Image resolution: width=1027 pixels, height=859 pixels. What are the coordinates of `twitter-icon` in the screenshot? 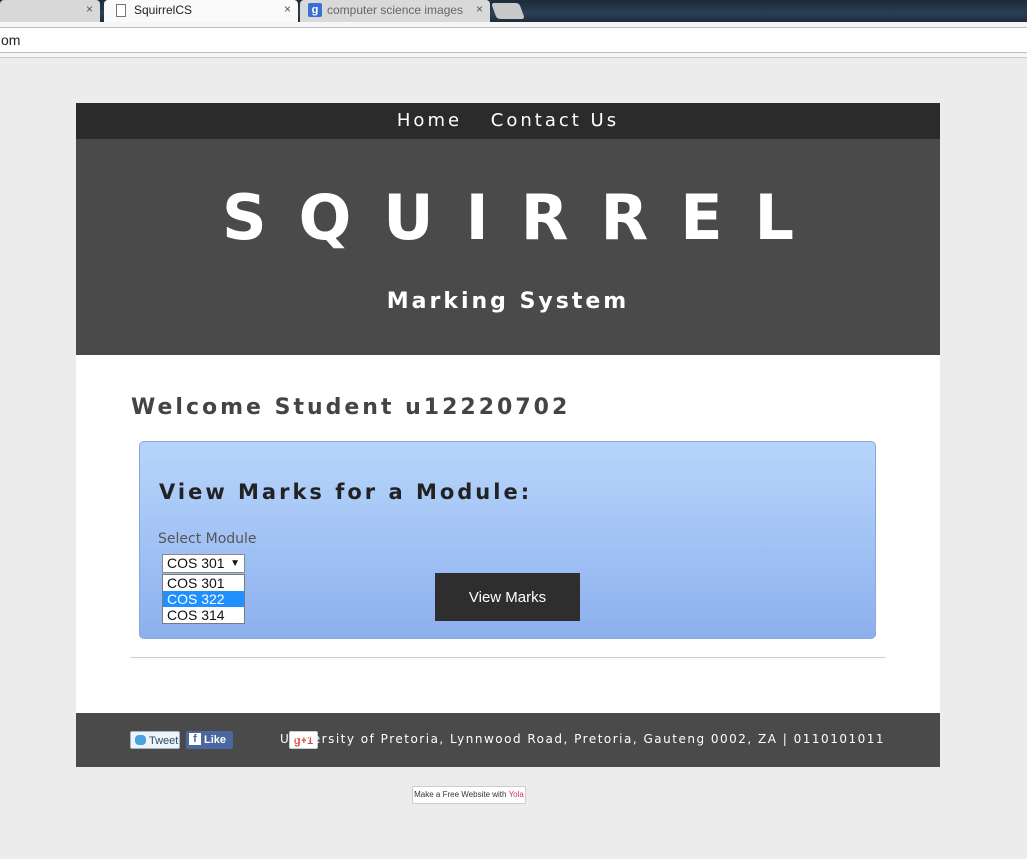 It's located at (140, 740).